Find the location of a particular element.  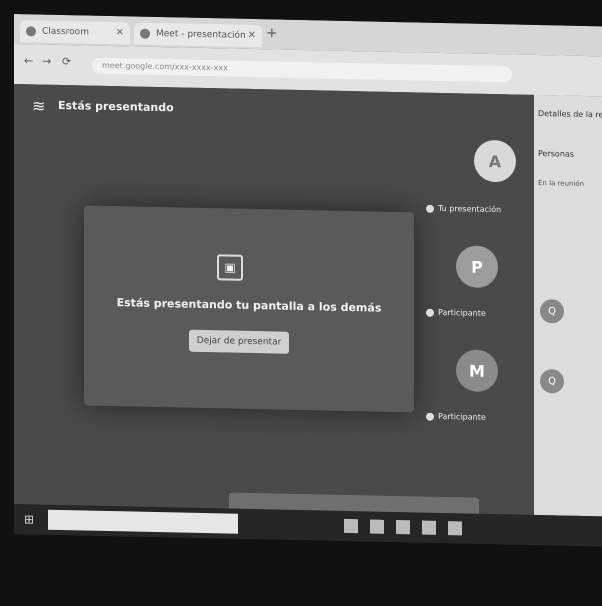

tab-people: Personas is located at coordinates (556, 154).